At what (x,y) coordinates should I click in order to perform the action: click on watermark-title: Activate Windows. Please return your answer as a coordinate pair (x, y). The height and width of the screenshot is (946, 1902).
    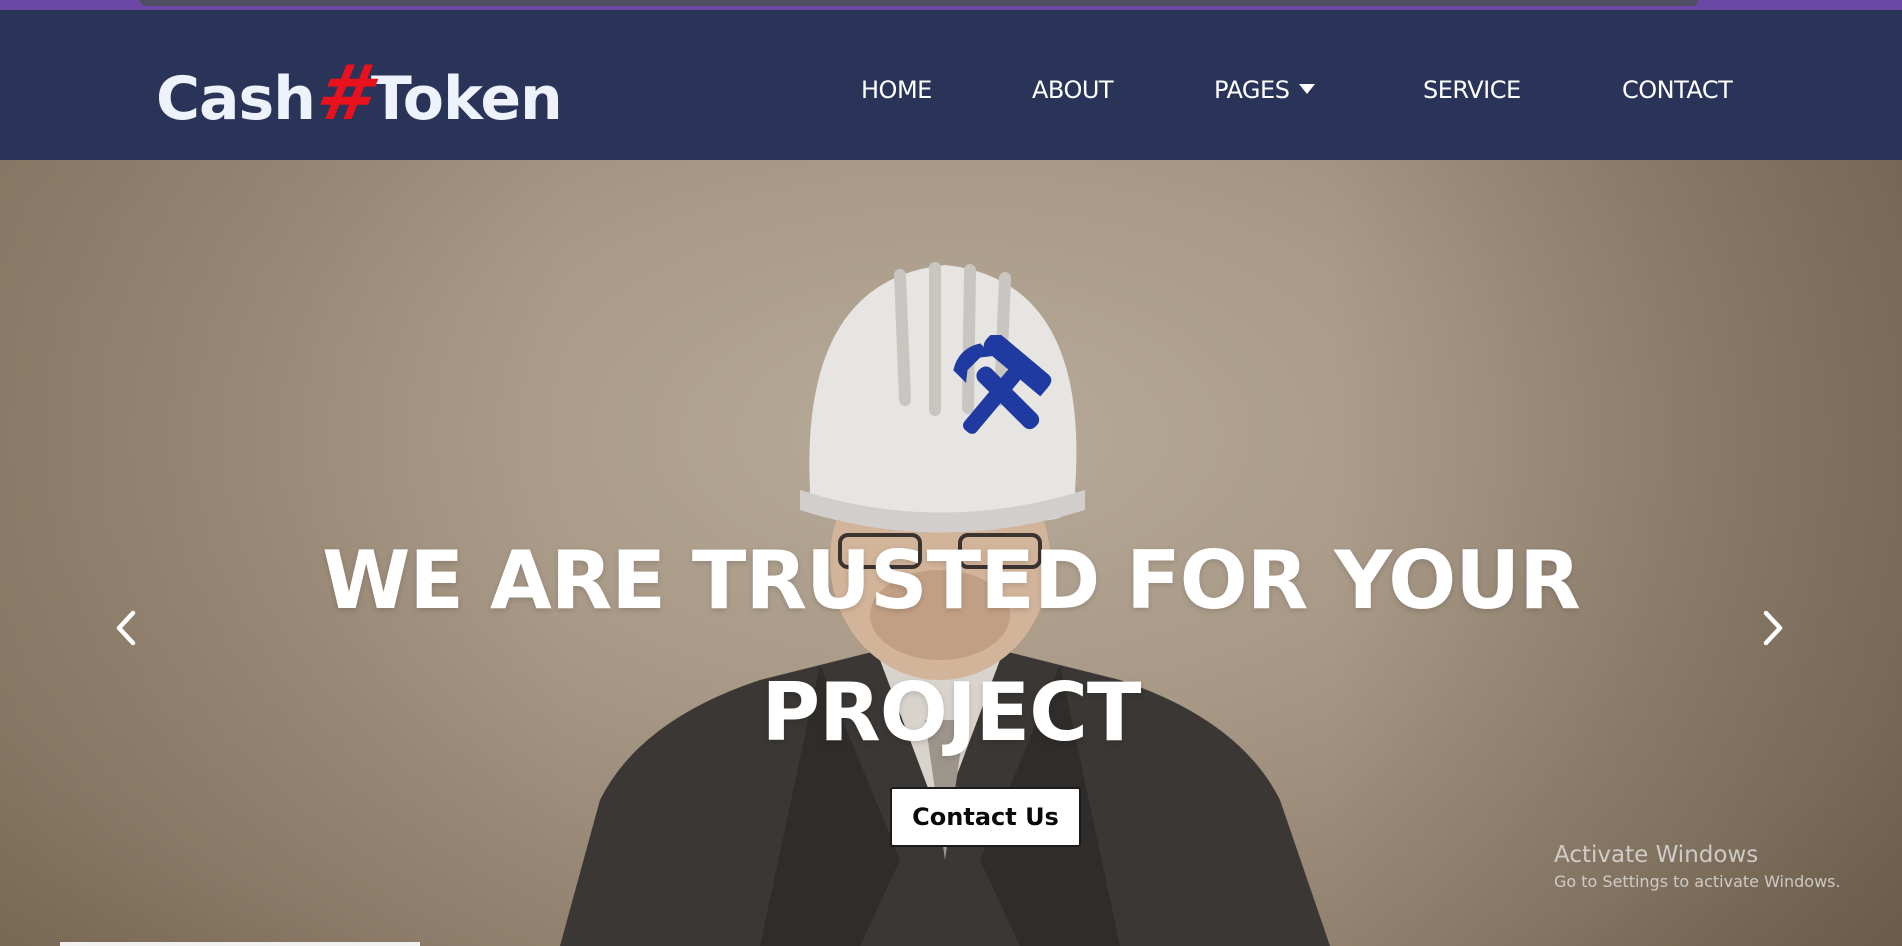
    Looking at the image, I should click on (1656, 855).